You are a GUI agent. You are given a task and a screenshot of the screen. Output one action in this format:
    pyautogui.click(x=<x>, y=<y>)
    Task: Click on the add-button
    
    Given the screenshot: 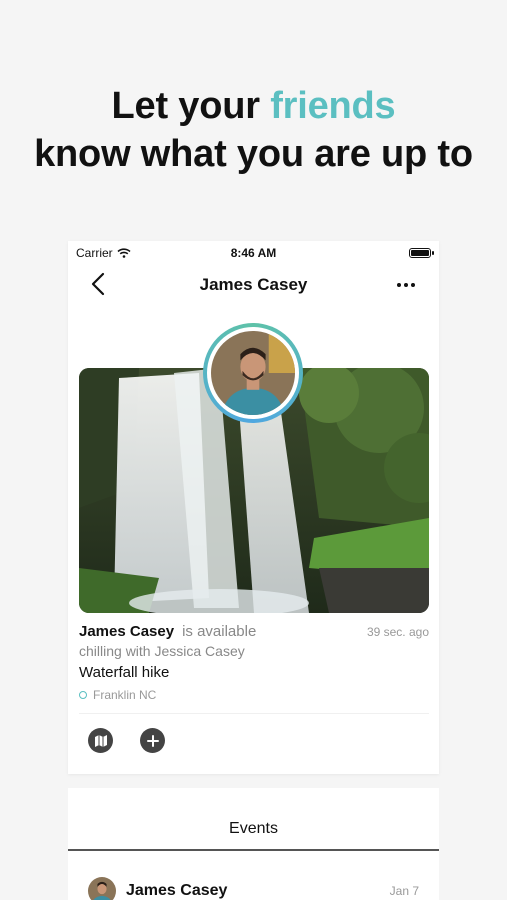 What is the action you would take?
    pyautogui.click(x=152, y=740)
    